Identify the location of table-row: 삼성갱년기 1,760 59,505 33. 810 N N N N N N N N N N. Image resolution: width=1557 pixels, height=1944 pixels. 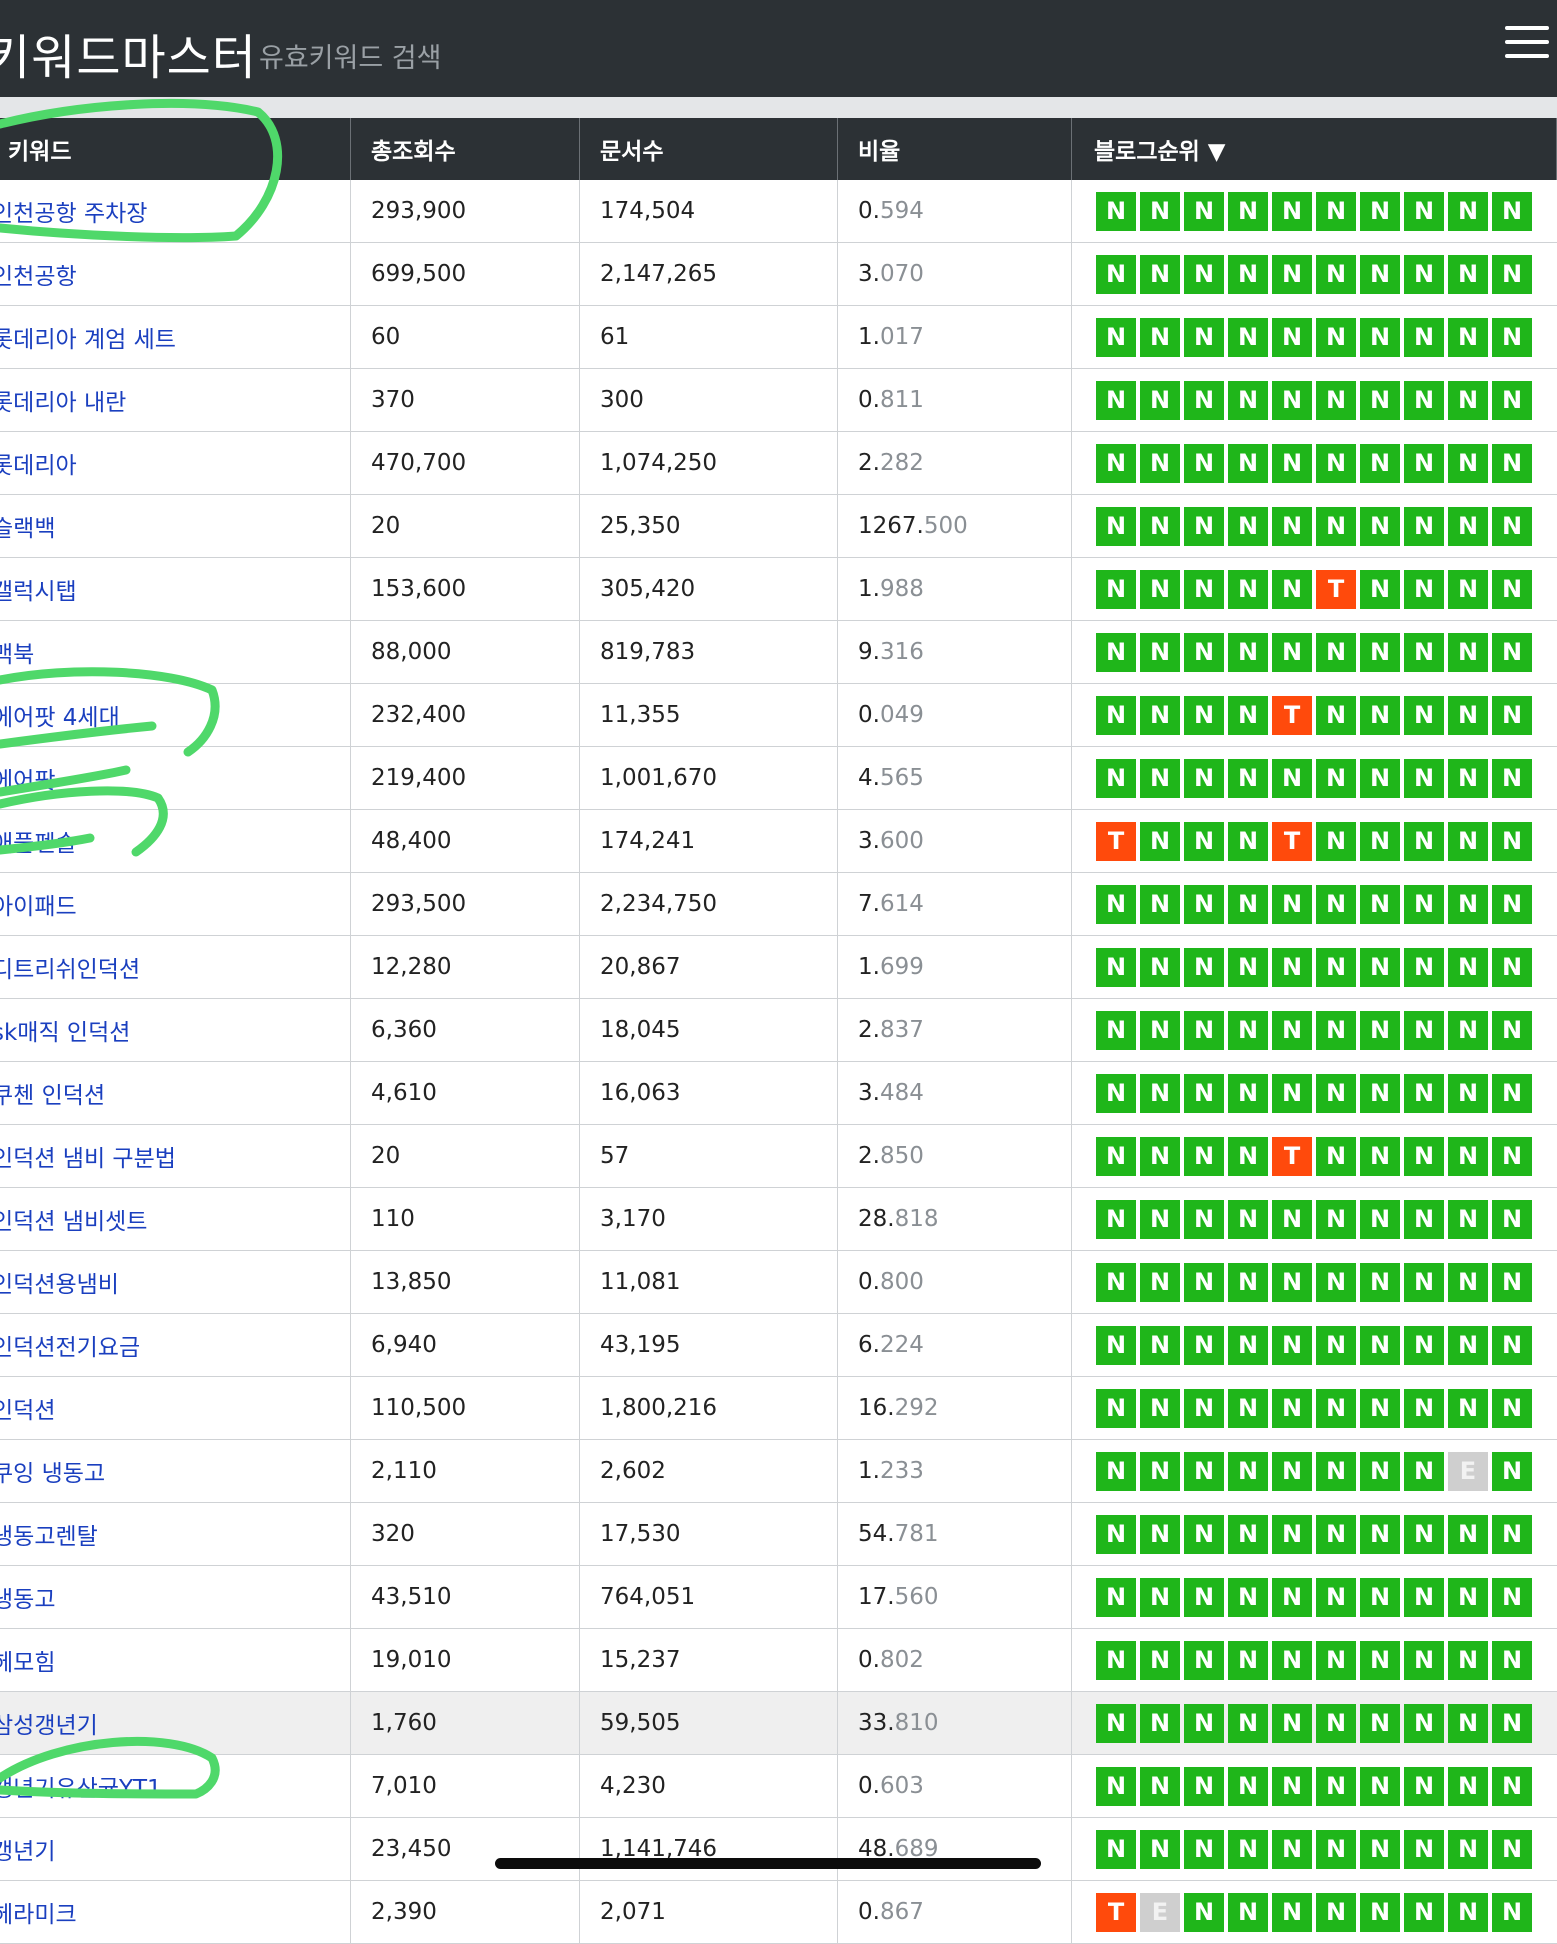
(778, 1723).